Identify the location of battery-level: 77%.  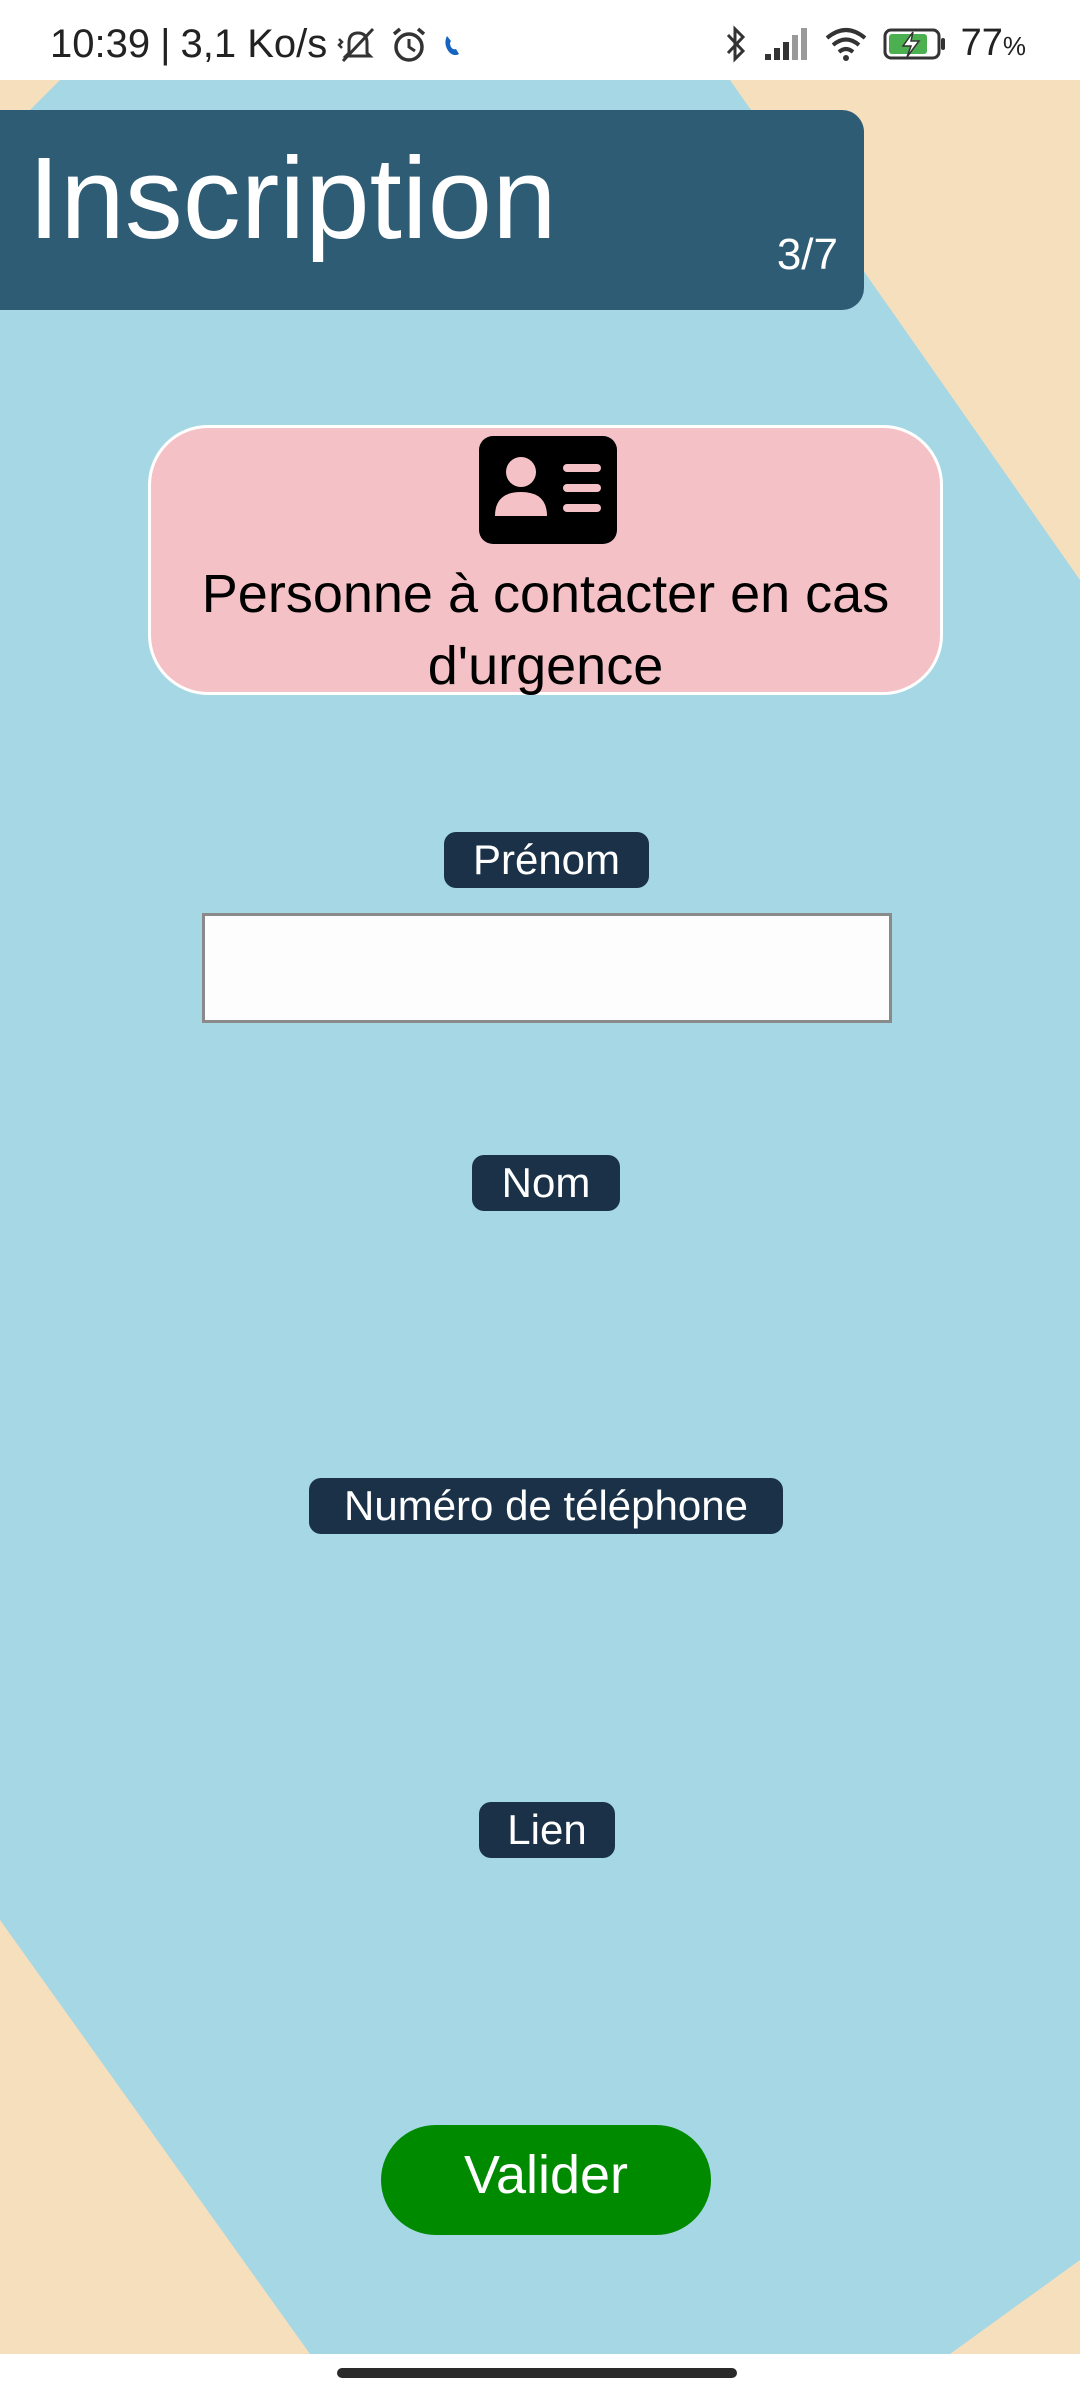
(993, 43).